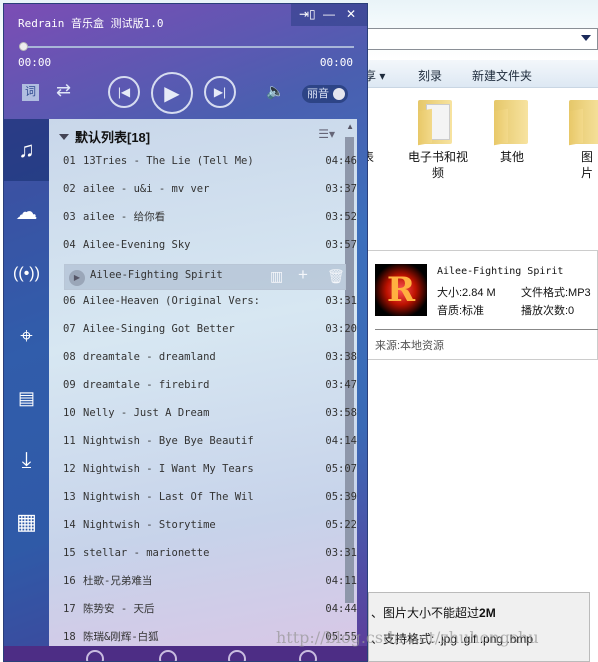 The width and height of the screenshot is (598, 662). I want to click on track-title: Nightwish - I Want My Tears, so click(168, 469).